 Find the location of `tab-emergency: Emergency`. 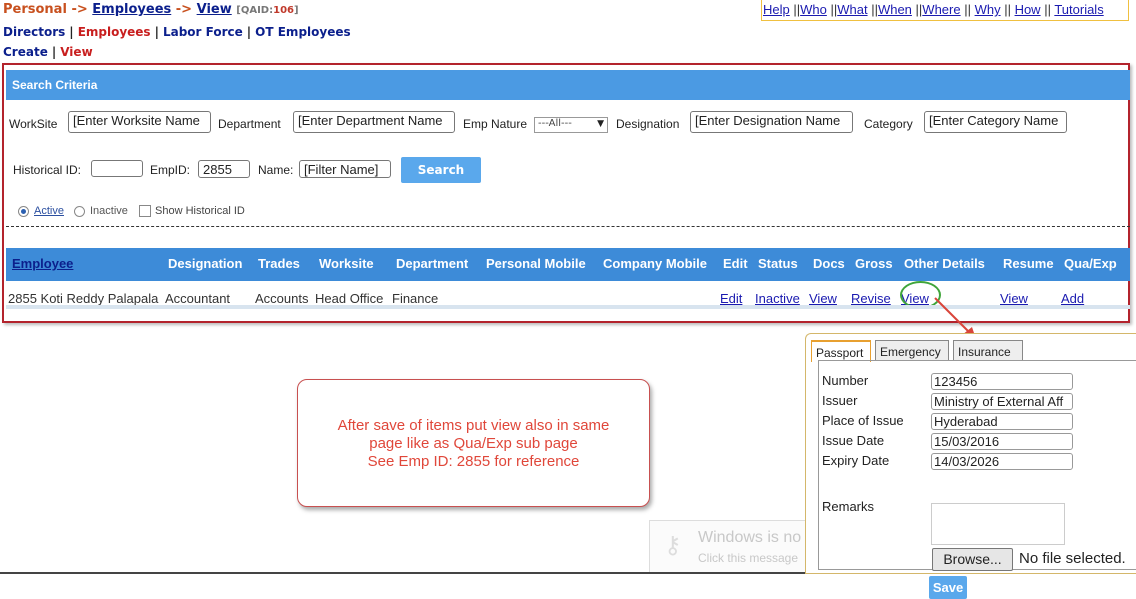

tab-emergency: Emergency is located at coordinates (912, 350).